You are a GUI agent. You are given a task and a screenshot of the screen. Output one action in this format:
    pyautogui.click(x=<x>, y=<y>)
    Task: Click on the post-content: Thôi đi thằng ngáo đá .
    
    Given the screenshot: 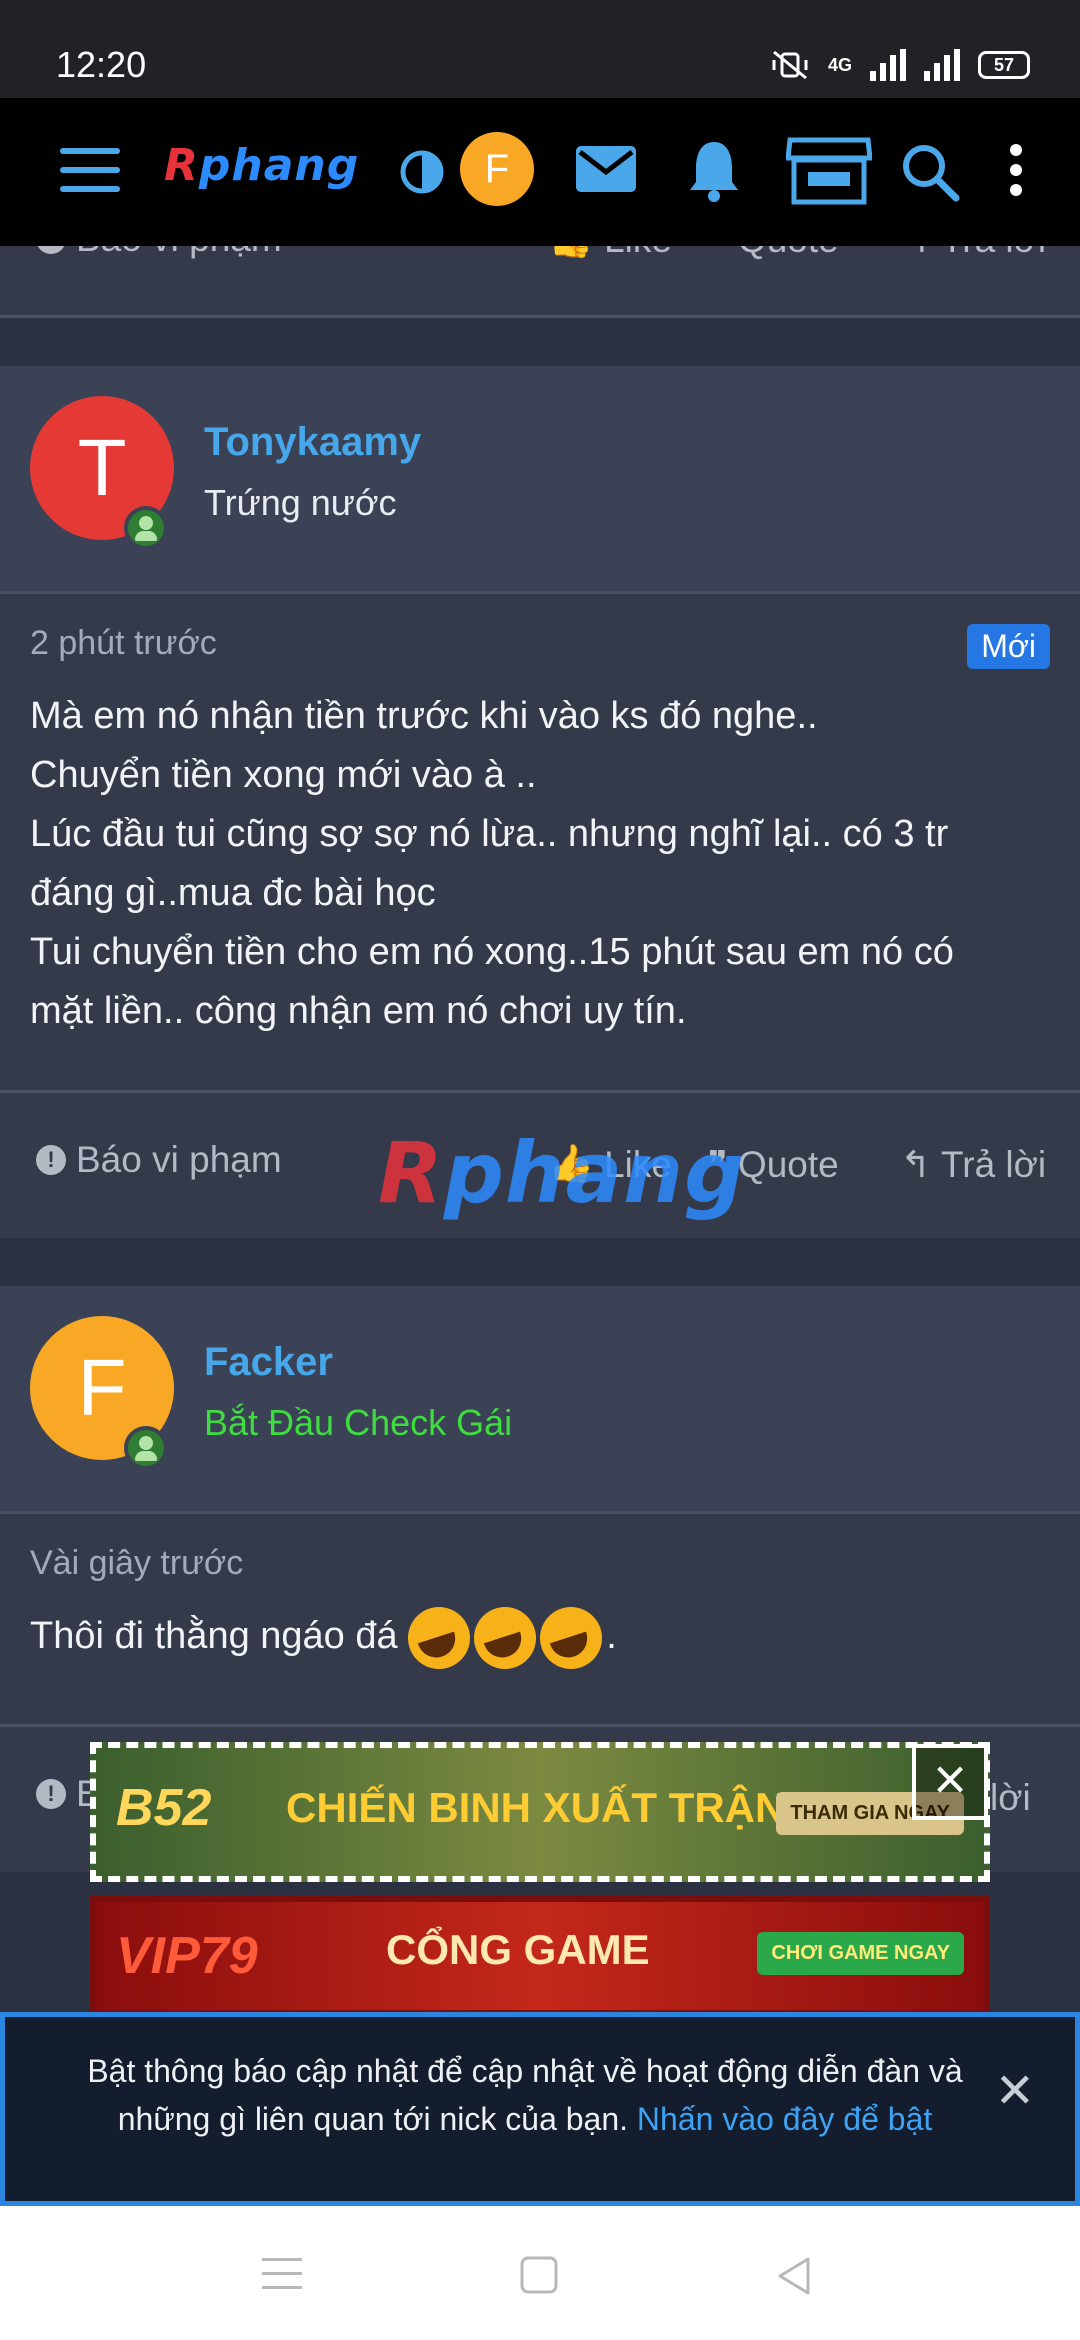 What is the action you would take?
    pyautogui.click(x=540, y=1638)
    